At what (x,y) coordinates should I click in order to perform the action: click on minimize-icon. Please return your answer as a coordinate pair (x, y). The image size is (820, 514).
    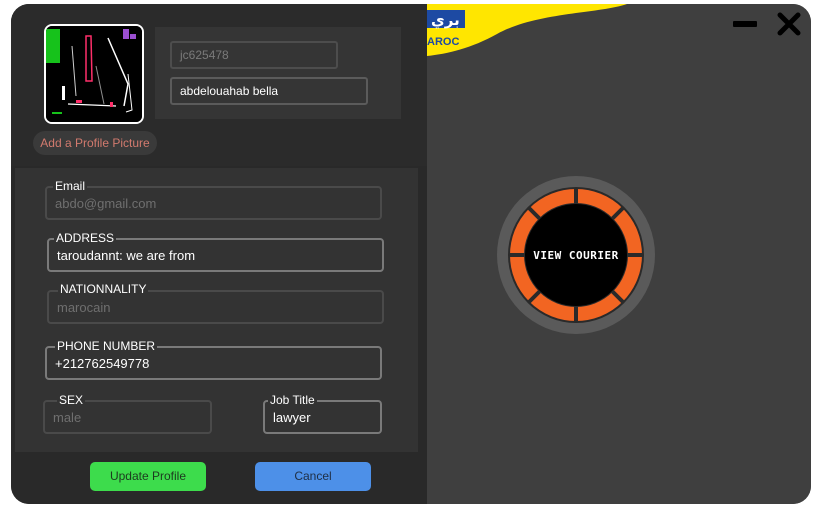
    Looking at the image, I should click on (745, 24).